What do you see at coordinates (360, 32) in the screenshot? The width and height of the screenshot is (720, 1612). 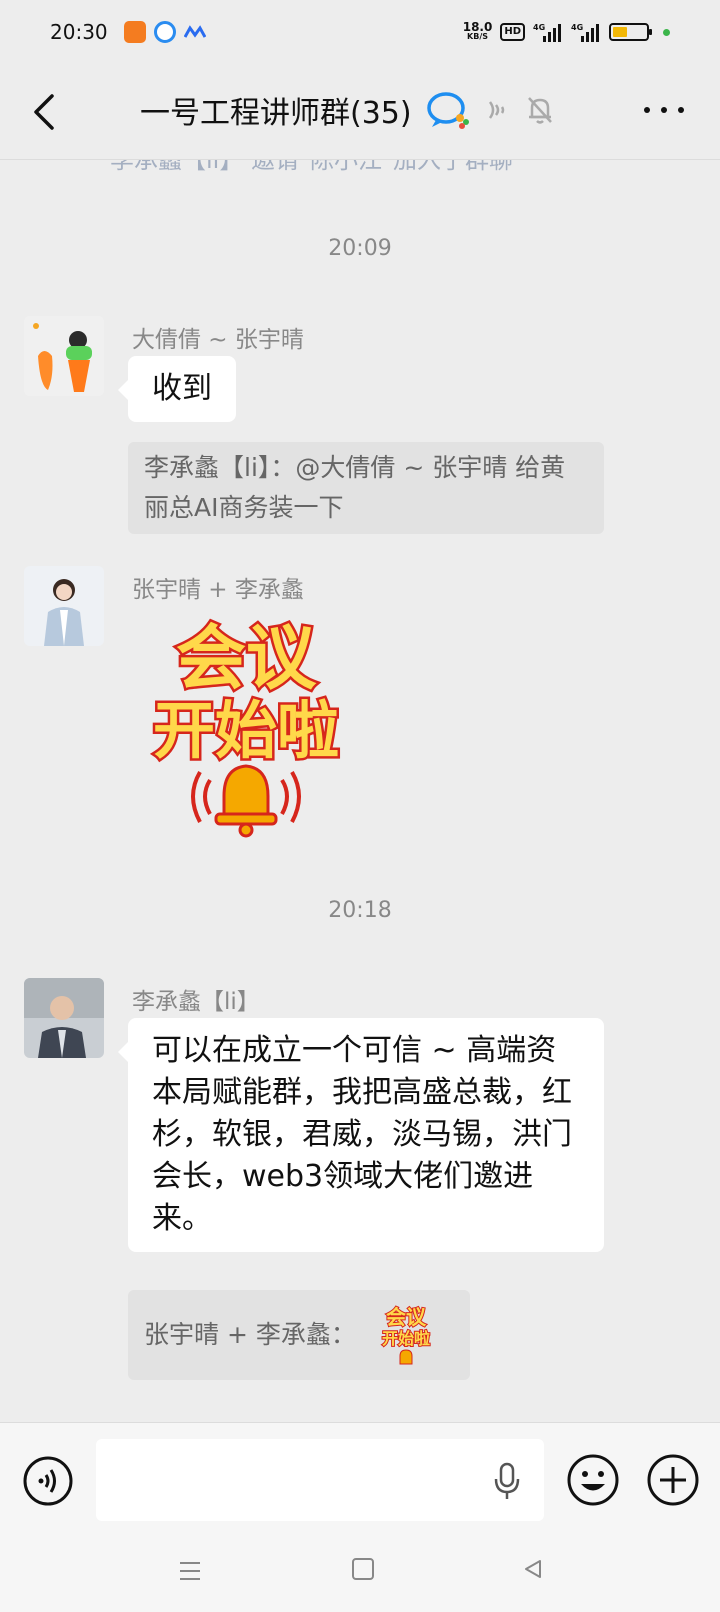 I see `status-bar: 20:30 18.0 KB/S HD 4G 4G` at bounding box center [360, 32].